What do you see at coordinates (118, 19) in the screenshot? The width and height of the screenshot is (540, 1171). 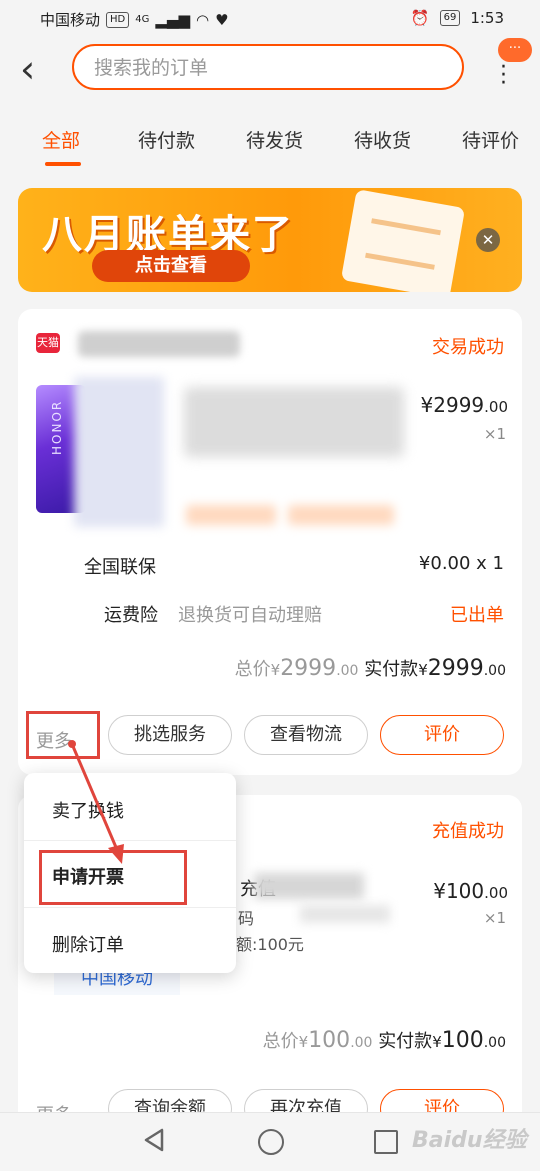 I see `hd-indicator: HD` at bounding box center [118, 19].